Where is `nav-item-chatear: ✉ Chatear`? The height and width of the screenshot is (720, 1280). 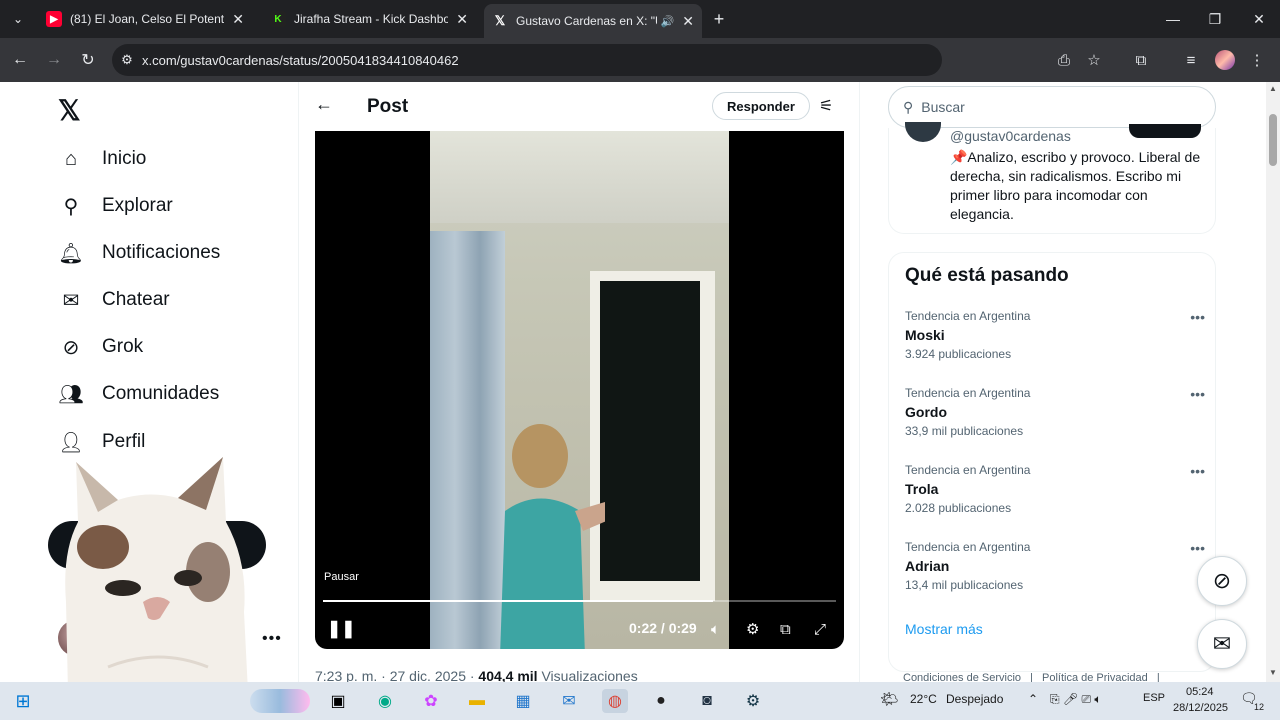 nav-item-chatear: ✉ Chatear is located at coordinates (114, 300).